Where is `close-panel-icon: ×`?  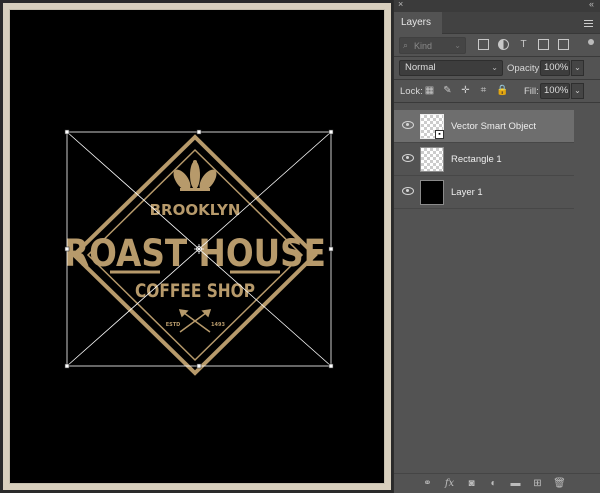
close-panel-icon: × is located at coordinates (400, 4).